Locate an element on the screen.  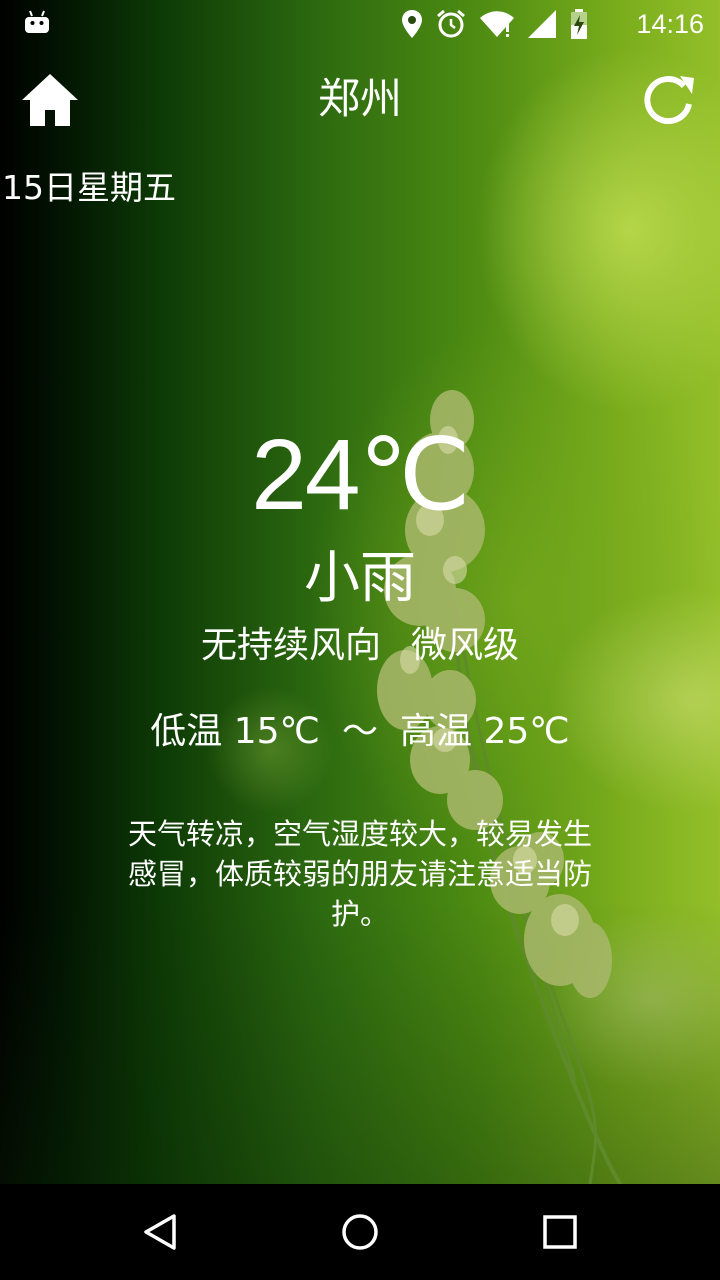
back-icon is located at coordinates (160, 1232).